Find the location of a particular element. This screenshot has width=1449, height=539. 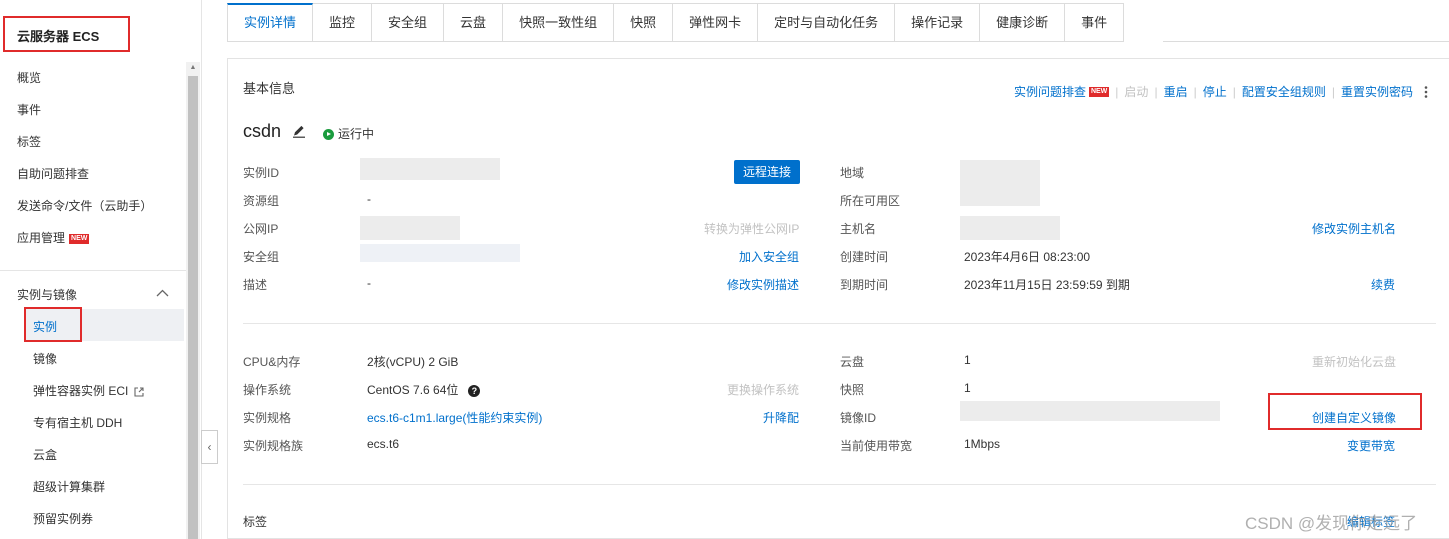

os-label: 操作系统 is located at coordinates (267, 390).